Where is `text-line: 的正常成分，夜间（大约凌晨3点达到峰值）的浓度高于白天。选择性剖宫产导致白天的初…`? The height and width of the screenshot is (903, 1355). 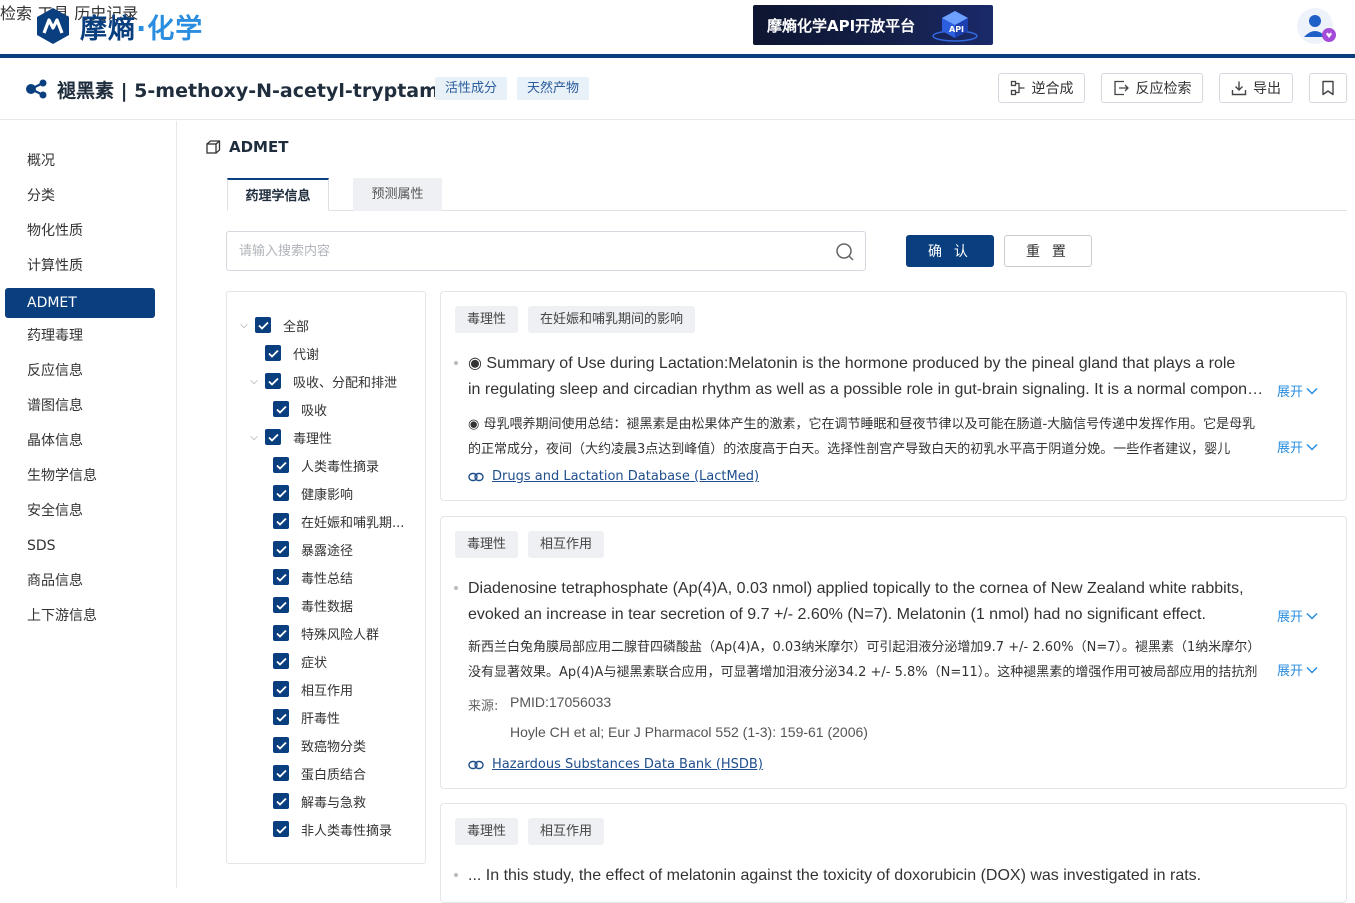
text-line: 的正常成分，夜间（大约凌晨3点达到峰值）的浓度高于白天。选择性剖宫产导致白天的初… is located at coordinates (849, 449).